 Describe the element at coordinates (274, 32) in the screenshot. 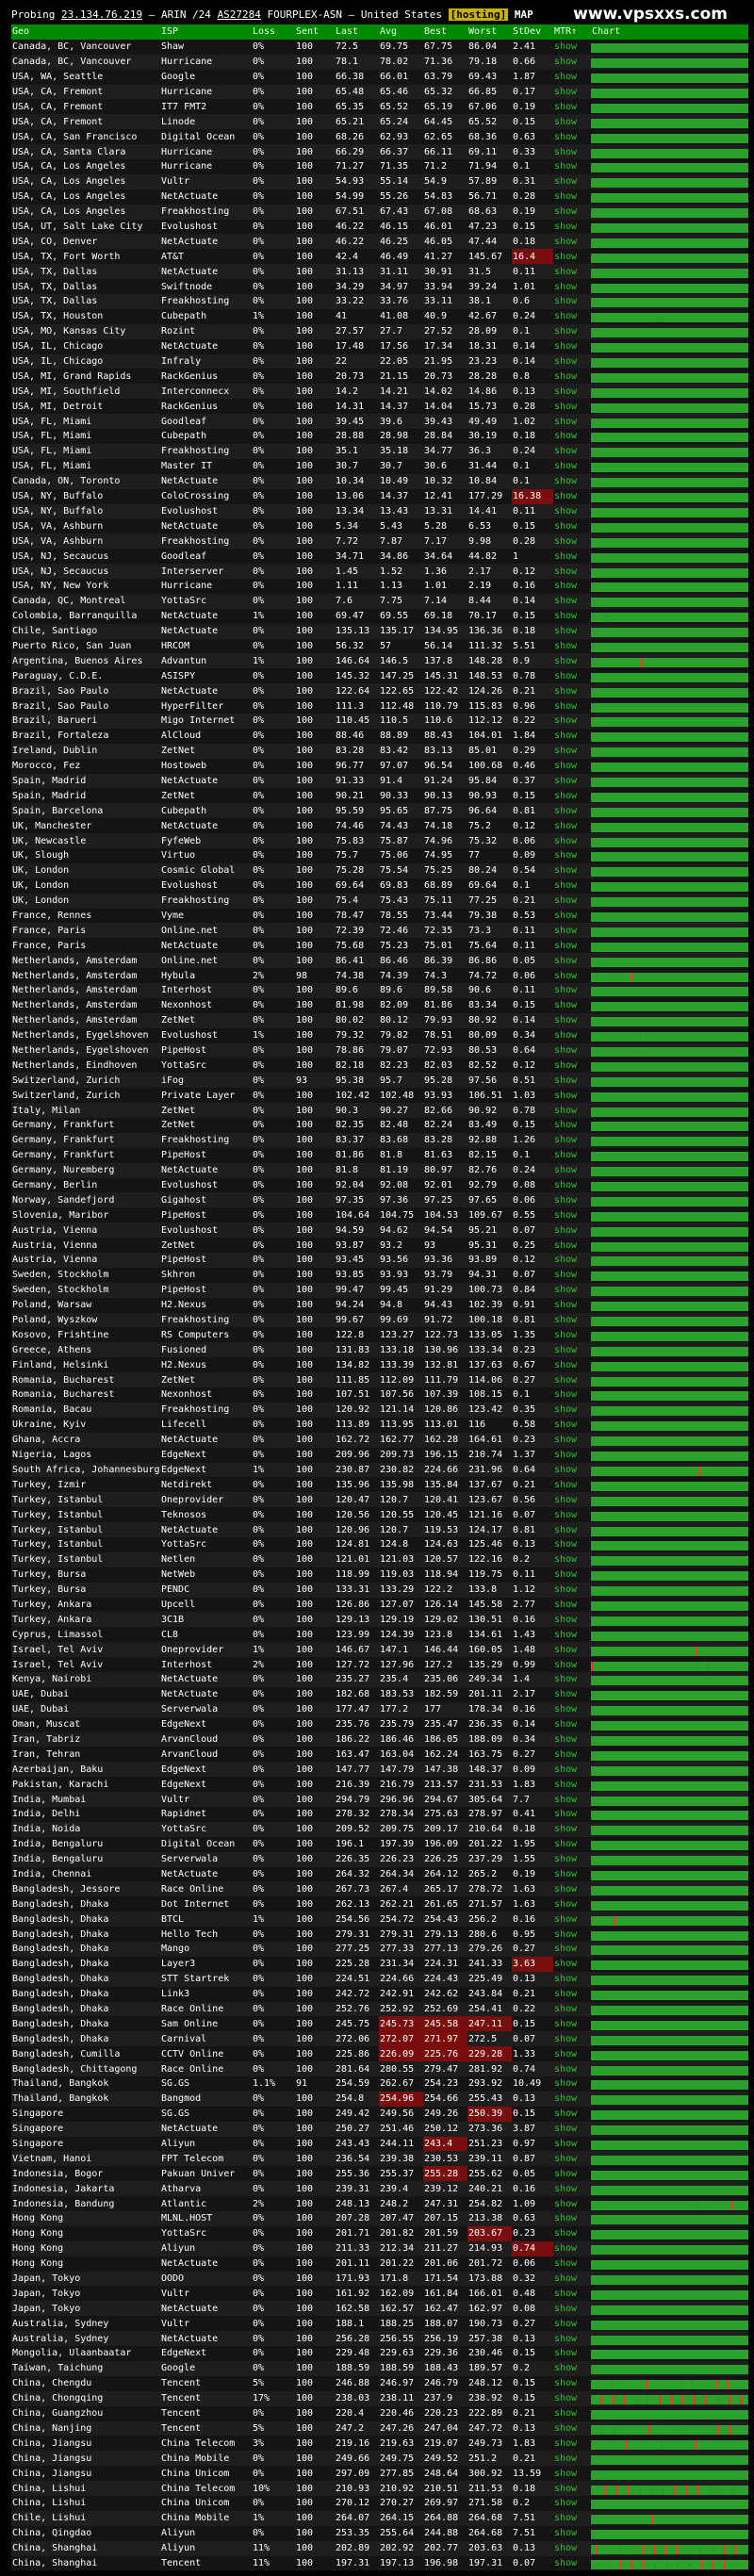

I see `column-header-loss: Loss` at that location.